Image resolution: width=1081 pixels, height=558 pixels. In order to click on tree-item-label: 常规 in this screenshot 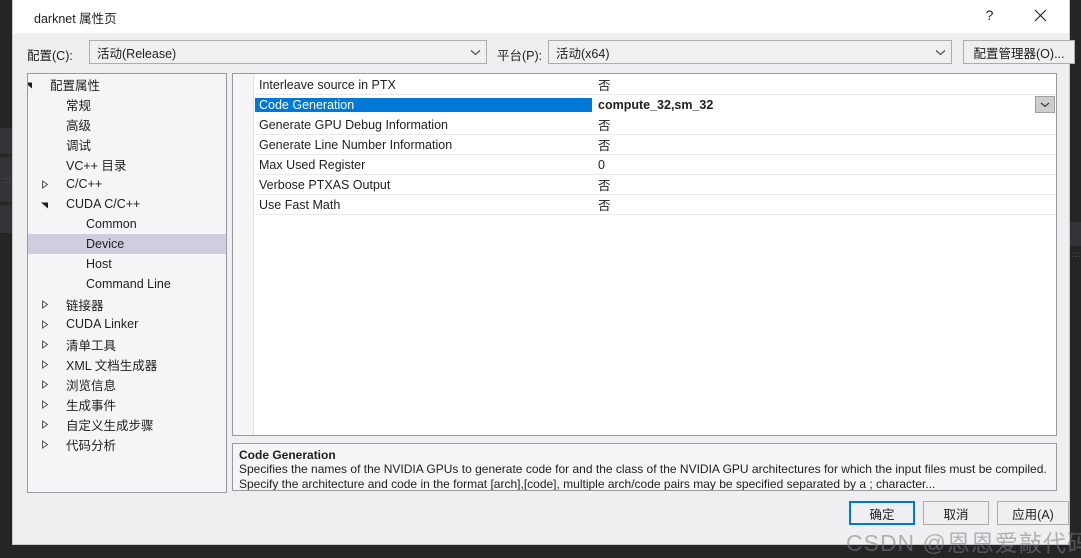, I will do `click(79, 105)`.